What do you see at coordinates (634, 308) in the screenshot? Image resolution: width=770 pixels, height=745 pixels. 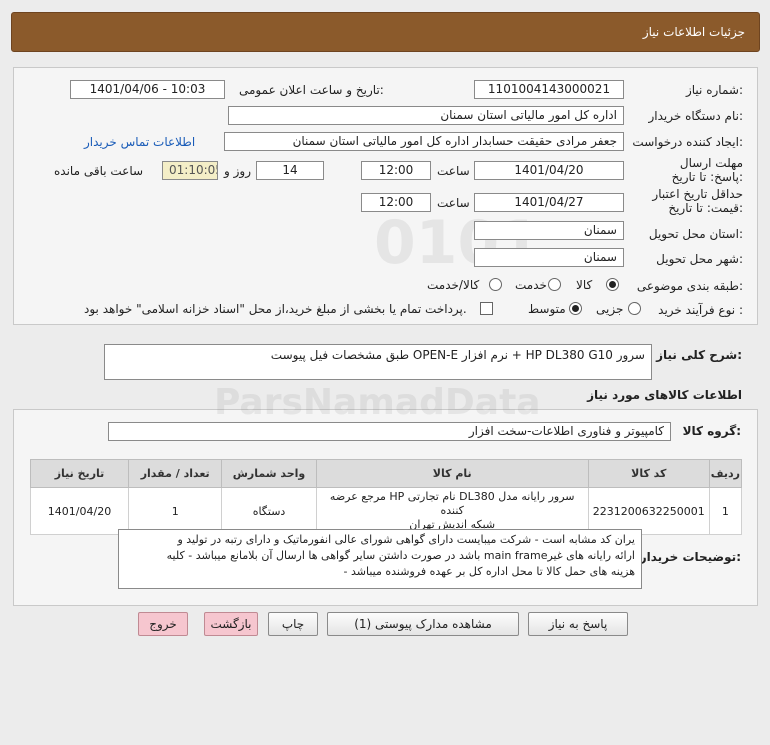 I see `process-radio-minor` at bounding box center [634, 308].